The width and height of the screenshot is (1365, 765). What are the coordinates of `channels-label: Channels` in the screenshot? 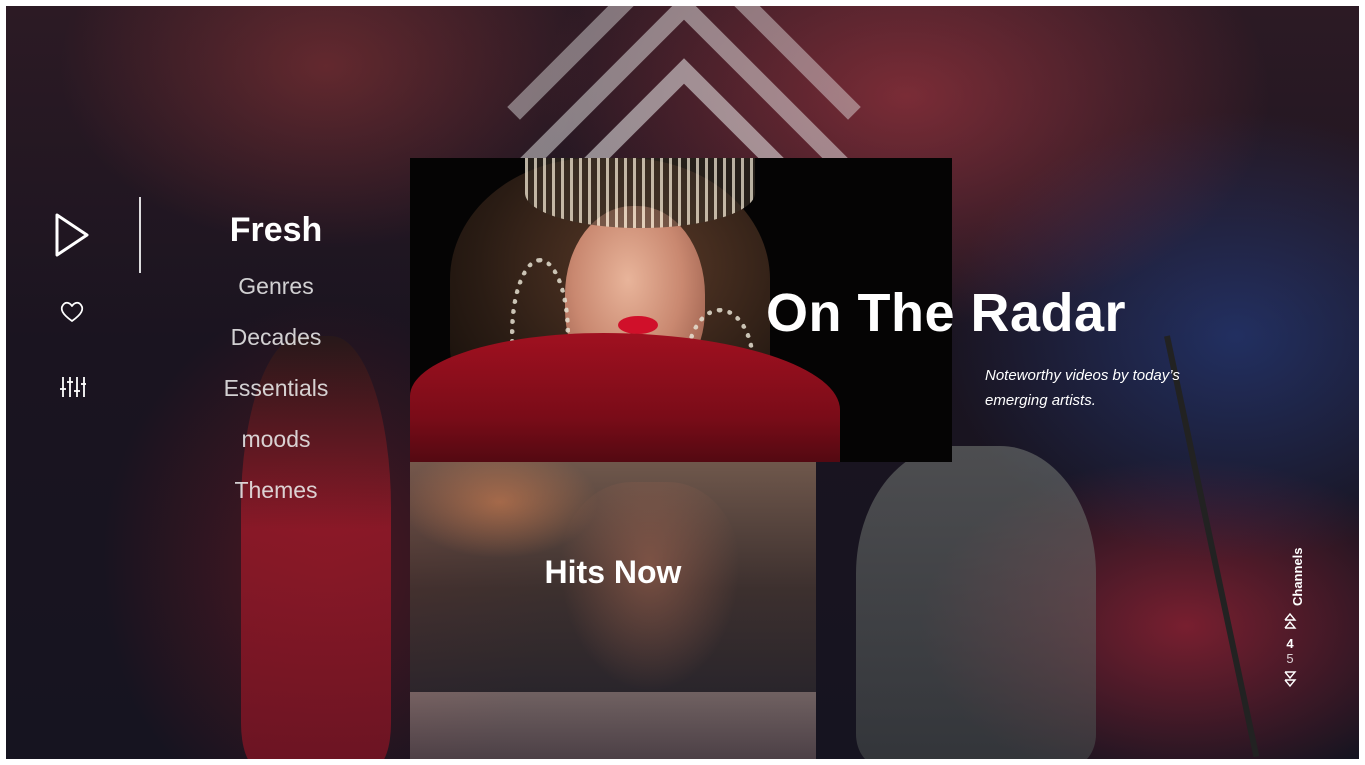 It's located at (1297, 576).